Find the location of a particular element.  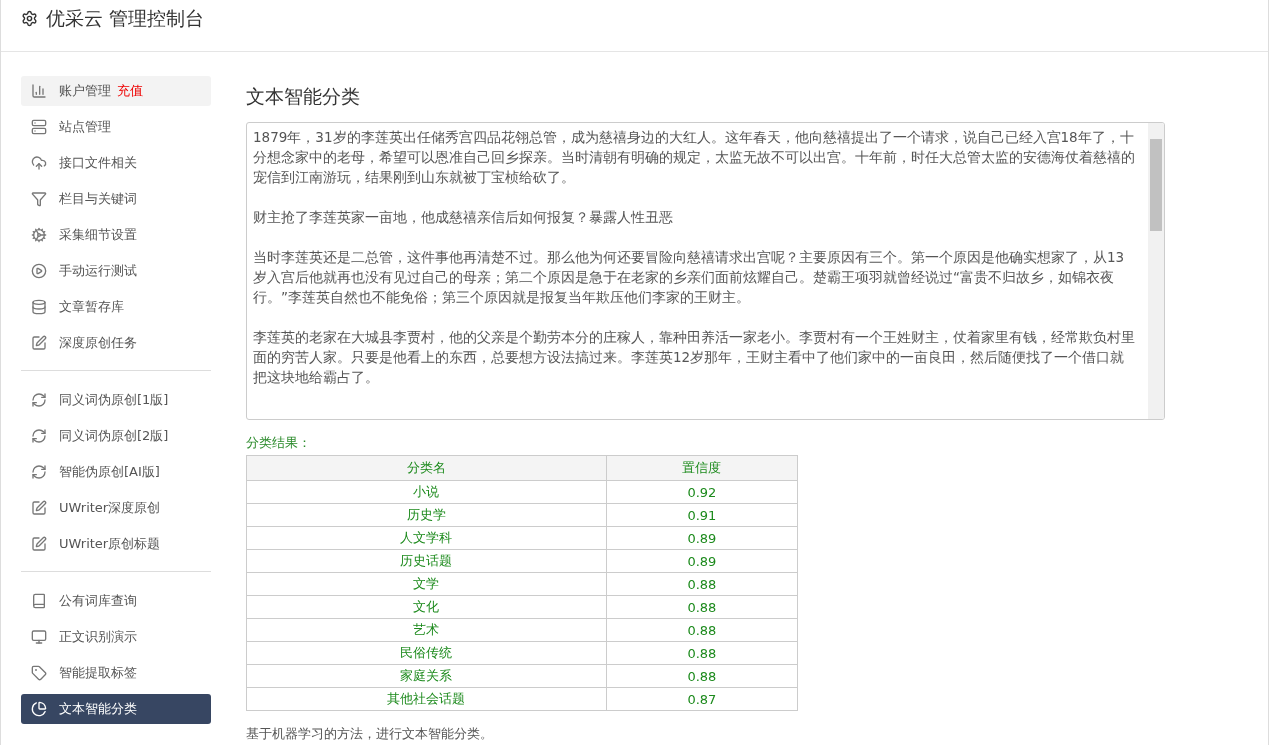

menu-label: UWriter原创标题 is located at coordinates (110, 544).